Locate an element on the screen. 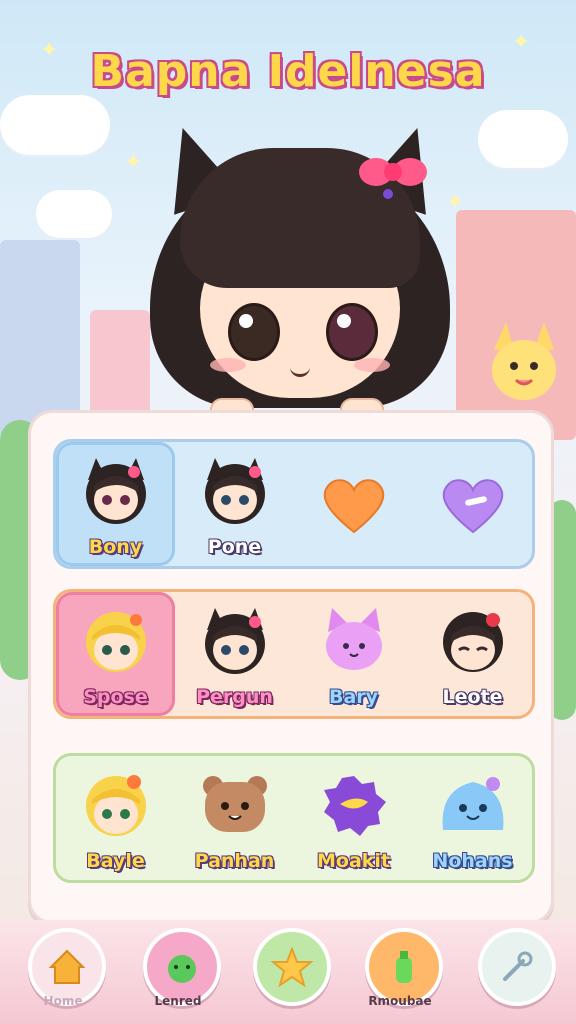  bow-icon is located at coordinates (393, 178).